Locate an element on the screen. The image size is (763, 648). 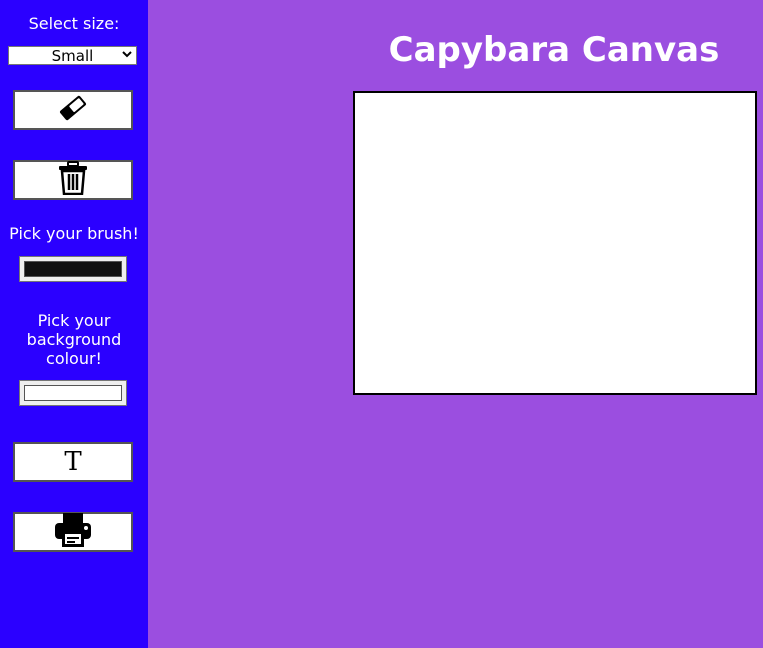
text-tool-button: T is located at coordinates (73, 462).